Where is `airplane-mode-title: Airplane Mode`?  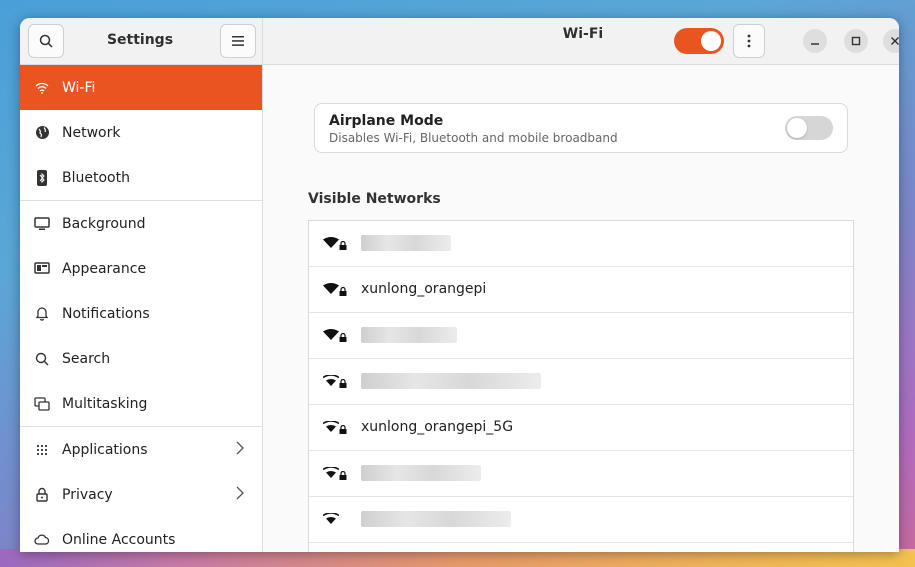 airplane-mode-title: Airplane Mode is located at coordinates (386, 121).